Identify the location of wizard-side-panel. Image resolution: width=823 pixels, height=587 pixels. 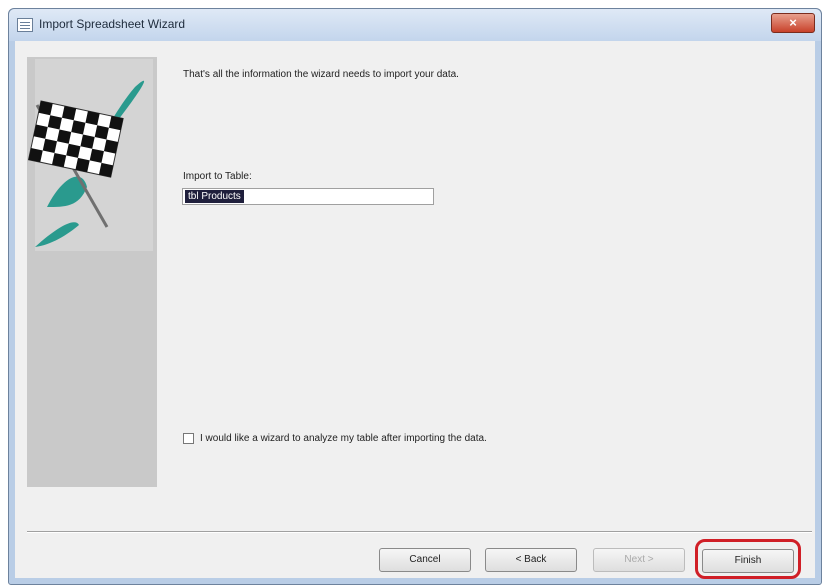
(92, 272).